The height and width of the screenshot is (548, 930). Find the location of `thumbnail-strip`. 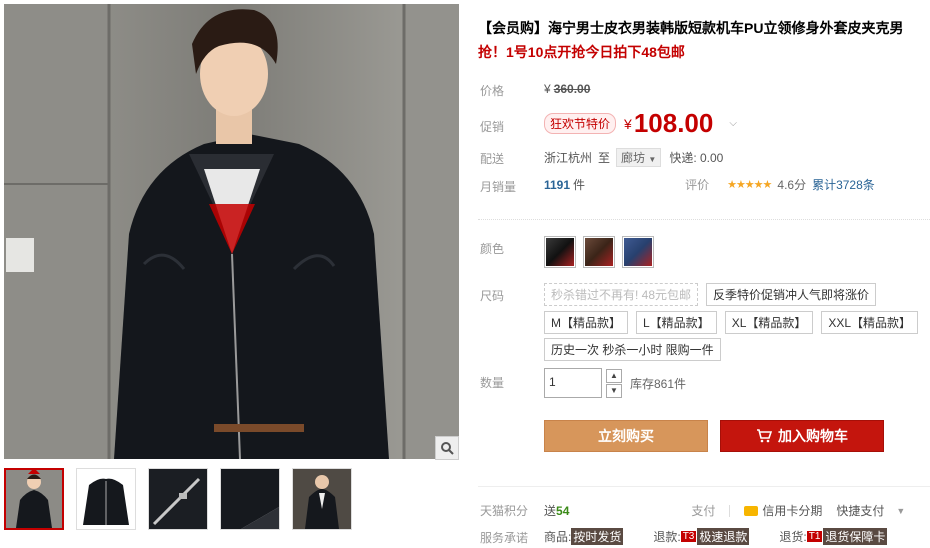

thumbnail-strip is located at coordinates (178, 499).